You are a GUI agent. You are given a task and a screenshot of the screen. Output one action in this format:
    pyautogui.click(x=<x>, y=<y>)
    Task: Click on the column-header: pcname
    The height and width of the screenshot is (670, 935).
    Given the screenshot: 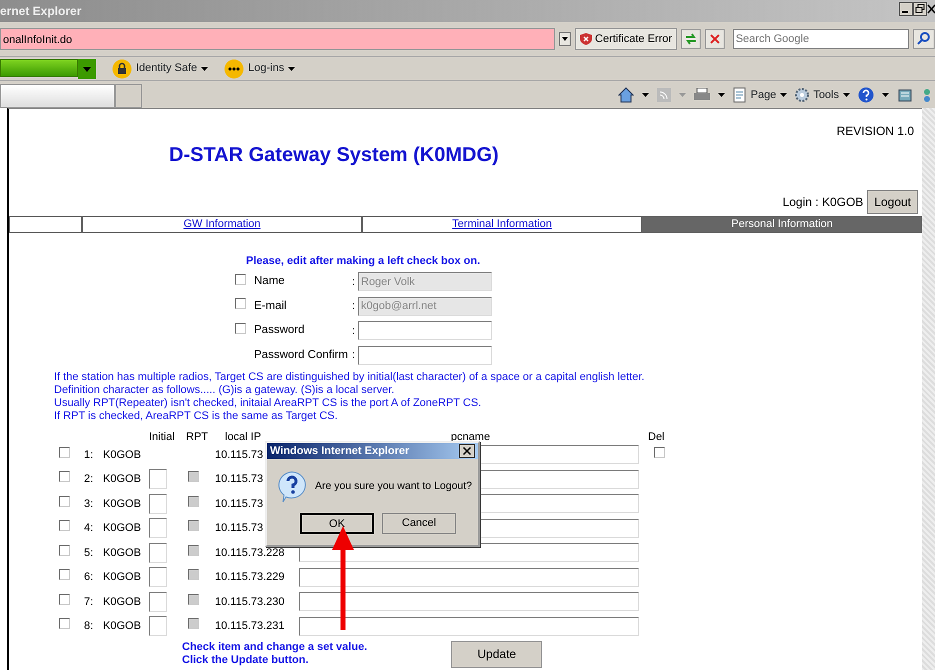 What is the action you would take?
    pyautogui.click(x=470, y=437)
    